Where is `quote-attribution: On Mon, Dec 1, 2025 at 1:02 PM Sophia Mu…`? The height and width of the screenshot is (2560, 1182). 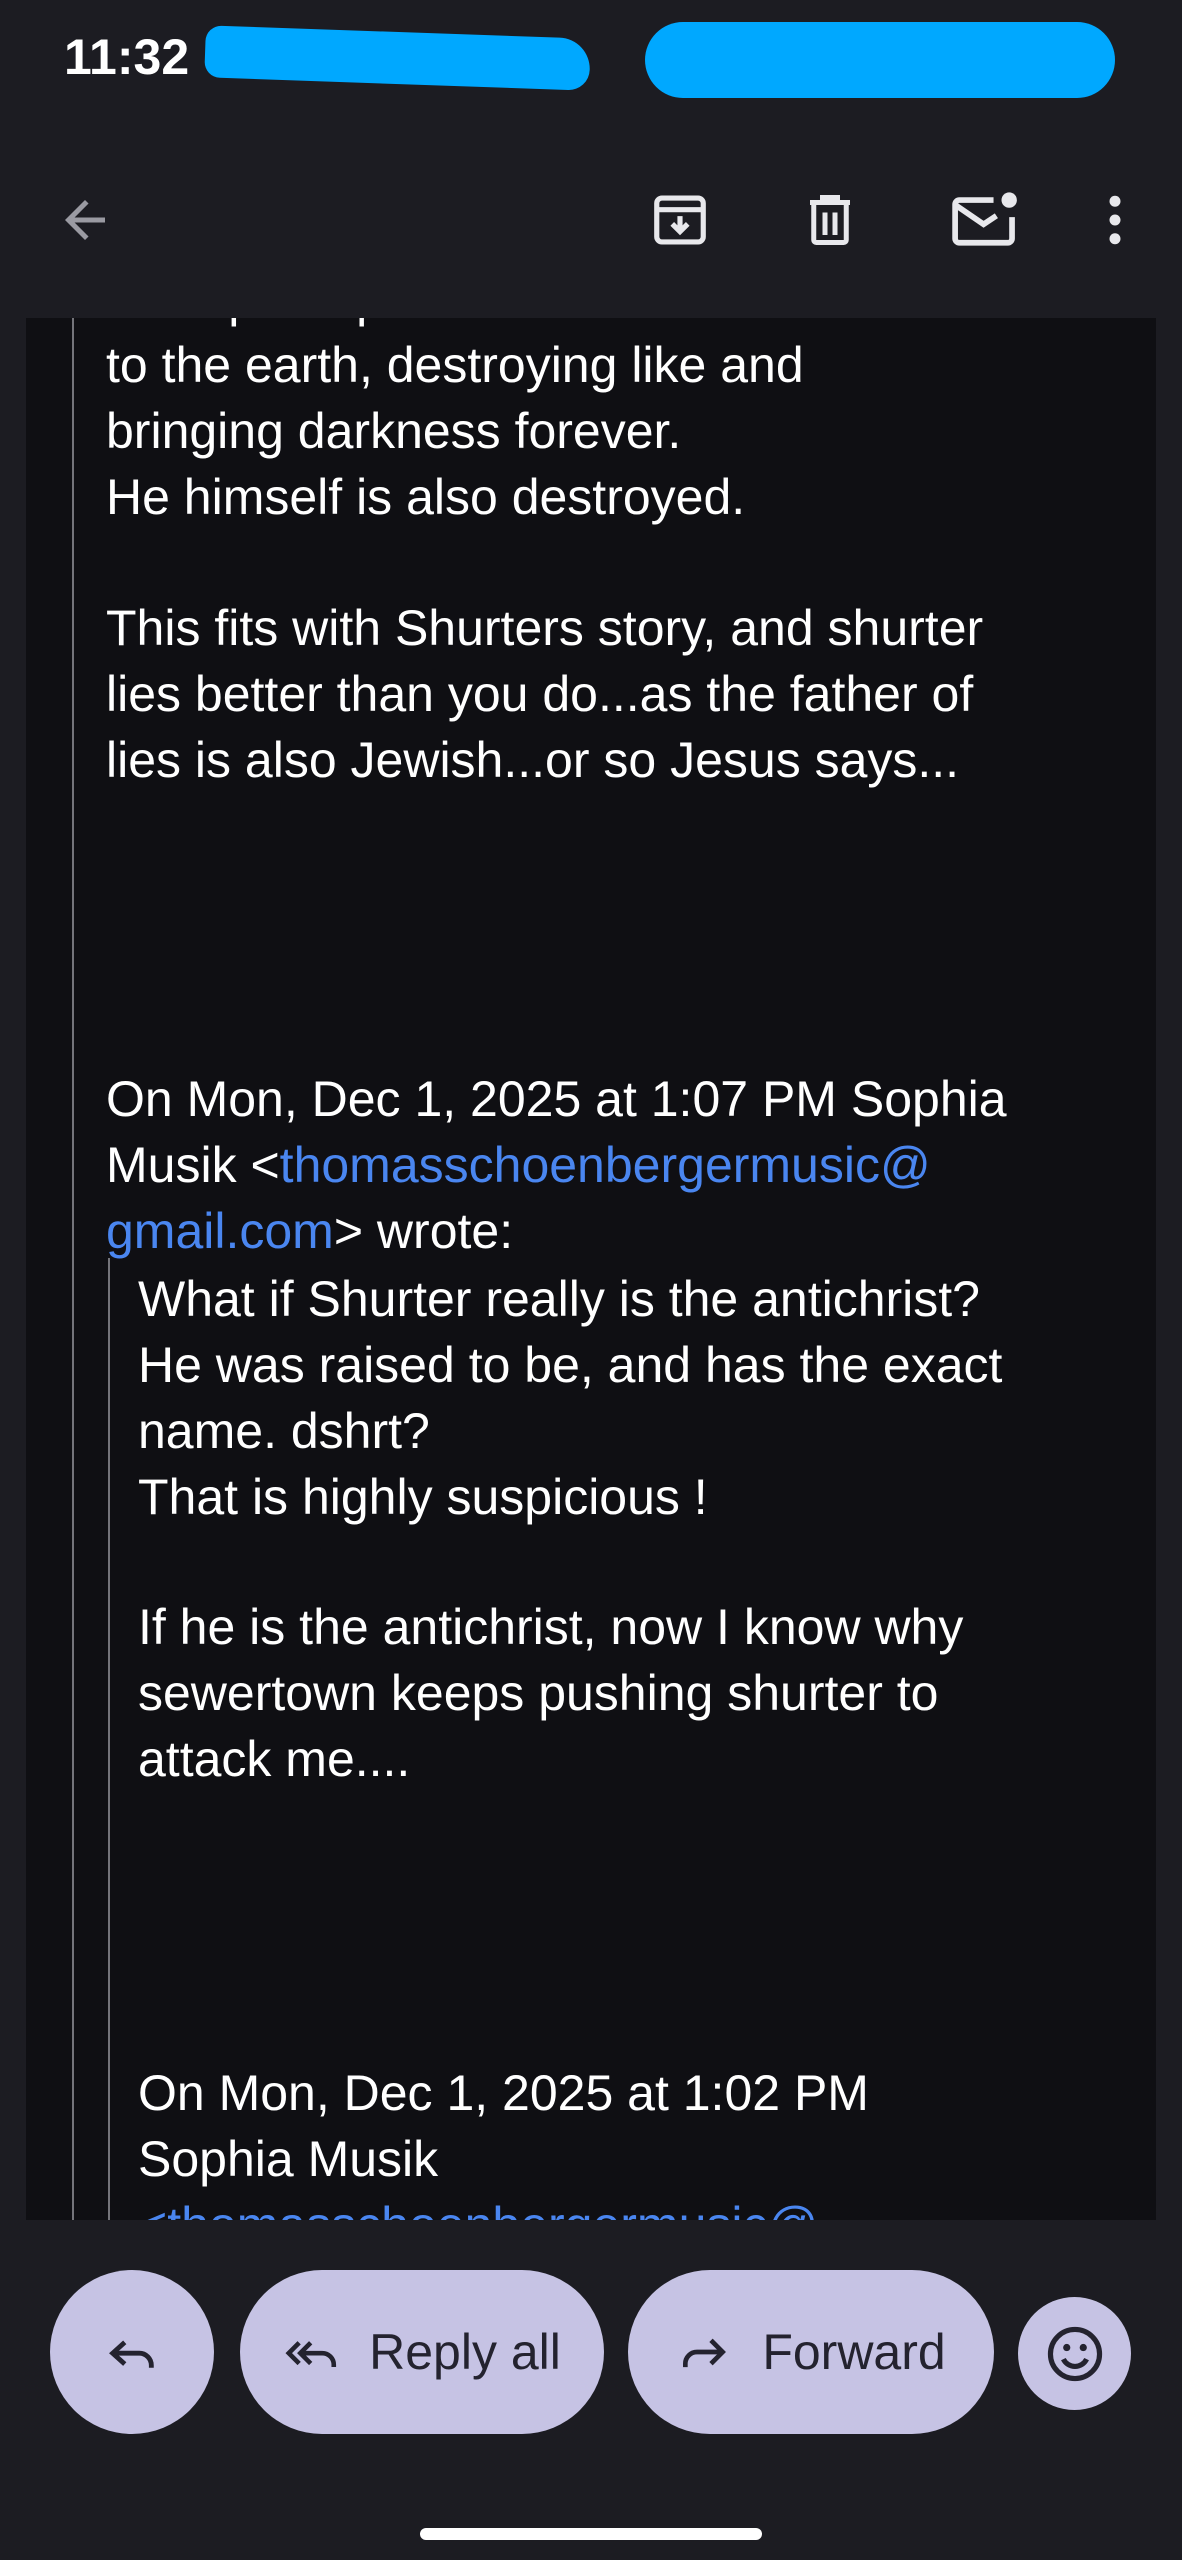
quote-attribution: On Mon, Dec 1, 2025 at 1:02 PM Sophia Mu… is located at coordinates (503, 2126).